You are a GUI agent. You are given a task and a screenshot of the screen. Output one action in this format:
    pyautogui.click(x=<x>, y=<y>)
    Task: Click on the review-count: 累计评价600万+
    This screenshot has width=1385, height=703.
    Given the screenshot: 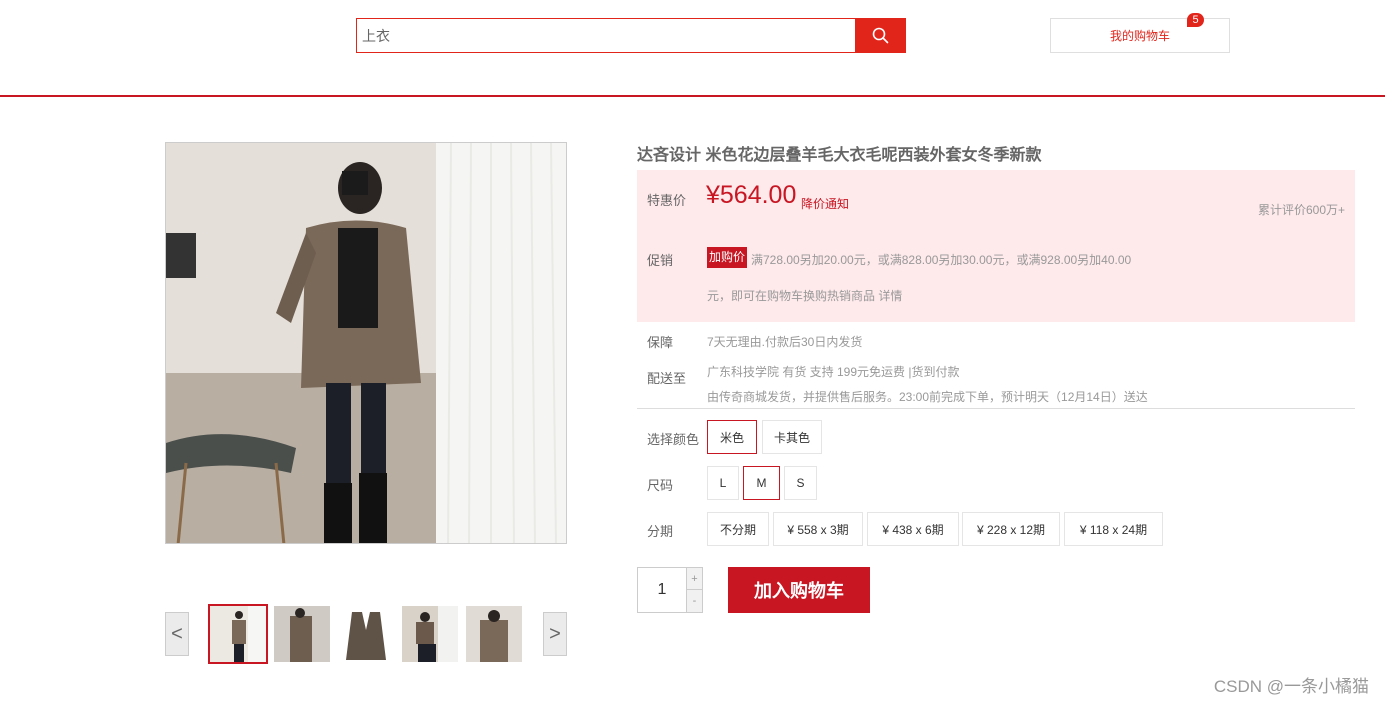 What is the action you would take?
    pyautogui.click(x=1301, y=209)
    